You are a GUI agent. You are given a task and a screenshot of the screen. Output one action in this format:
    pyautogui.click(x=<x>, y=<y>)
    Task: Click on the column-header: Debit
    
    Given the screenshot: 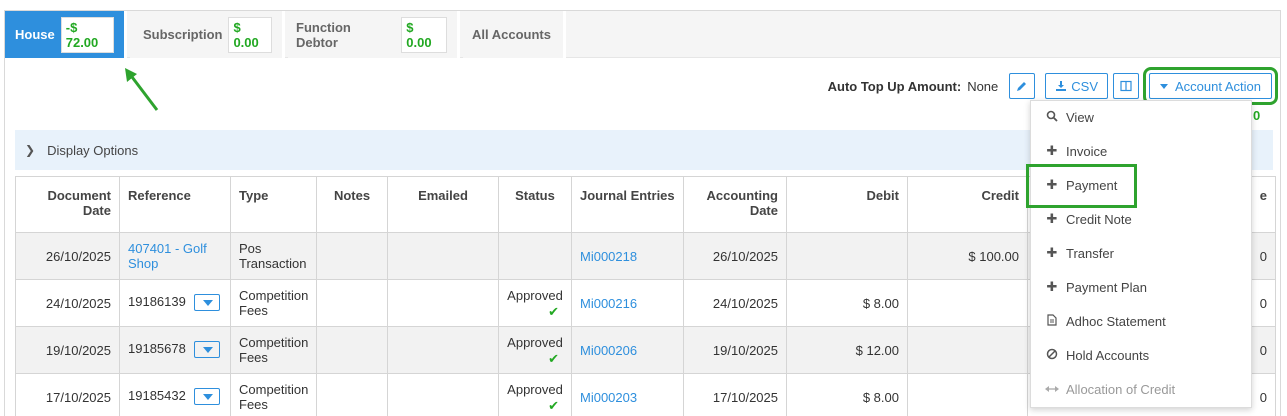 What is the action you would take?
    pyautogui.click(x=847, y=204)
    